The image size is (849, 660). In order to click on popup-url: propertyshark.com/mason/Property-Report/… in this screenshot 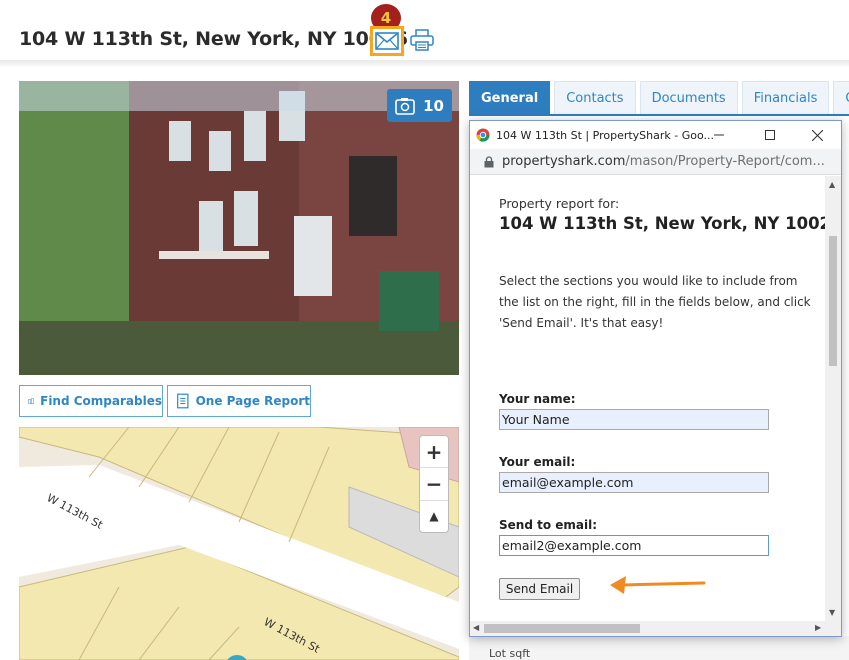, I will do `click(663, 161)`.